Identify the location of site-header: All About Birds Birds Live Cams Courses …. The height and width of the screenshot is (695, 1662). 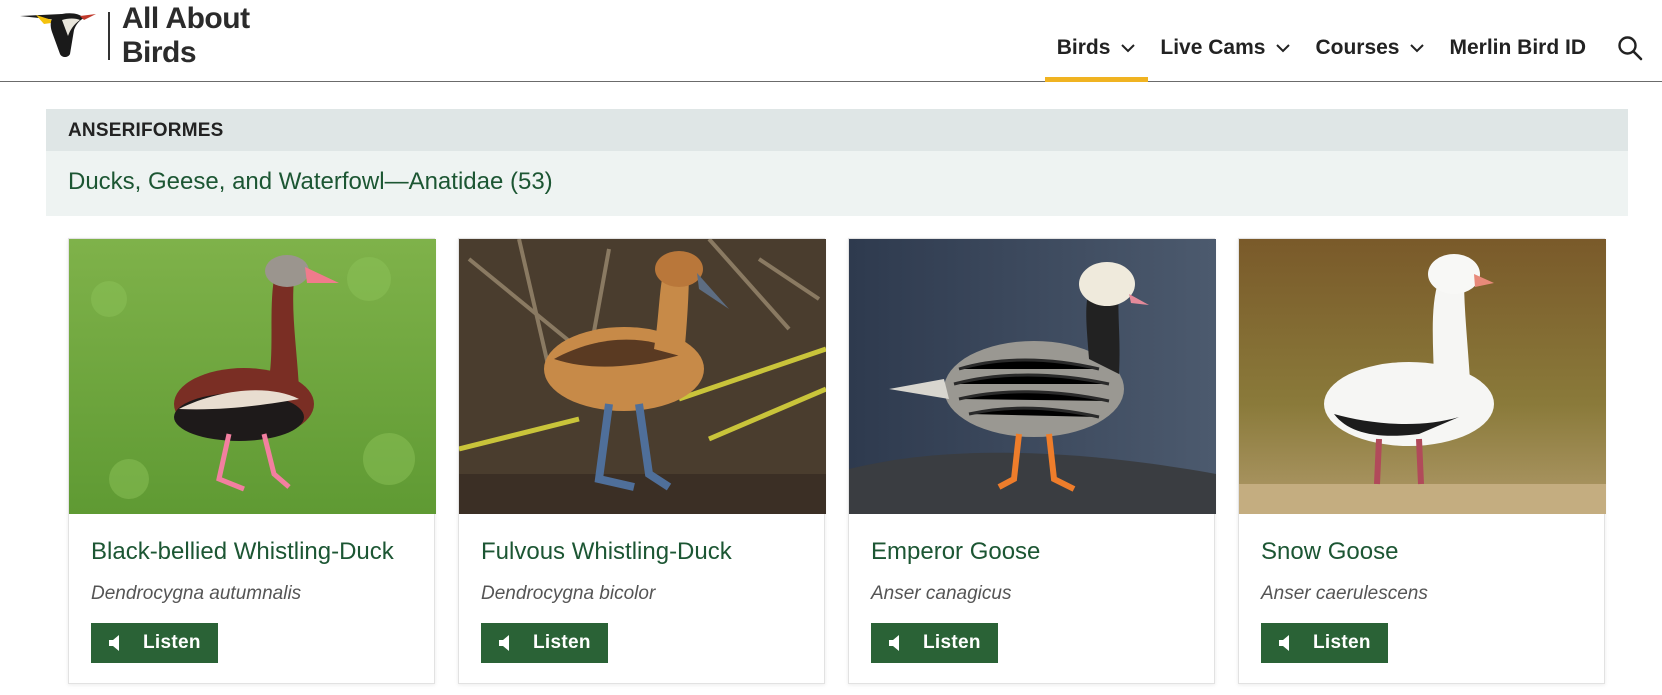
(831, 41).